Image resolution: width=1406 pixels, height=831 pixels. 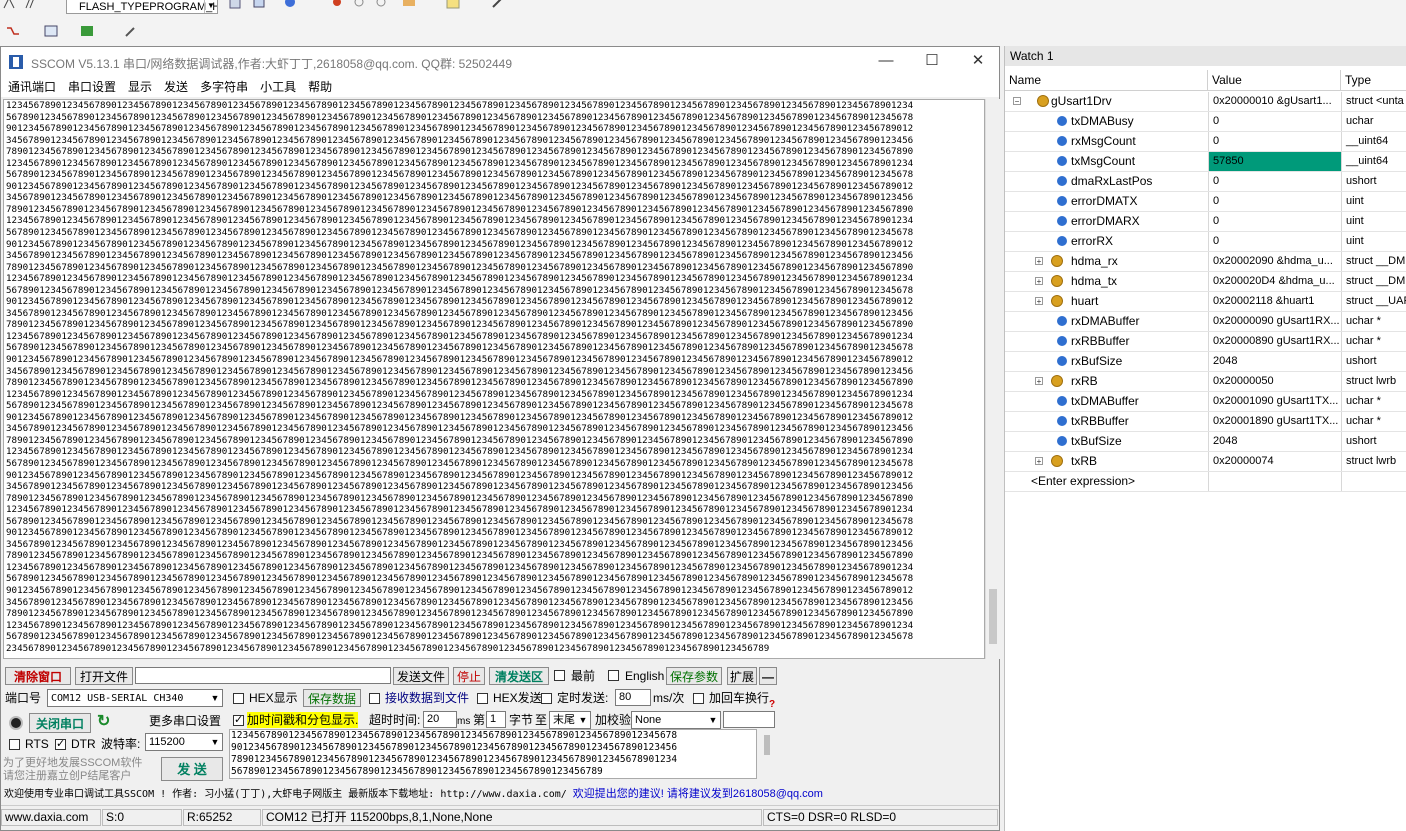 What do you see at coordinates (259, 5) in the screenshot?
I see `manage-icon` at bounding box center [259, 5].